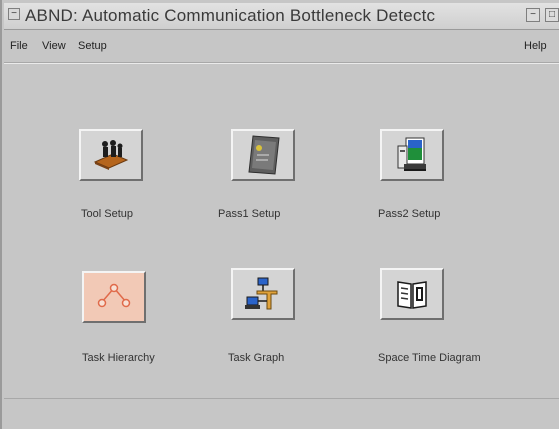 This screenshot has width=559, height=429. I want to click on task-graph-button, so click(263, 294).